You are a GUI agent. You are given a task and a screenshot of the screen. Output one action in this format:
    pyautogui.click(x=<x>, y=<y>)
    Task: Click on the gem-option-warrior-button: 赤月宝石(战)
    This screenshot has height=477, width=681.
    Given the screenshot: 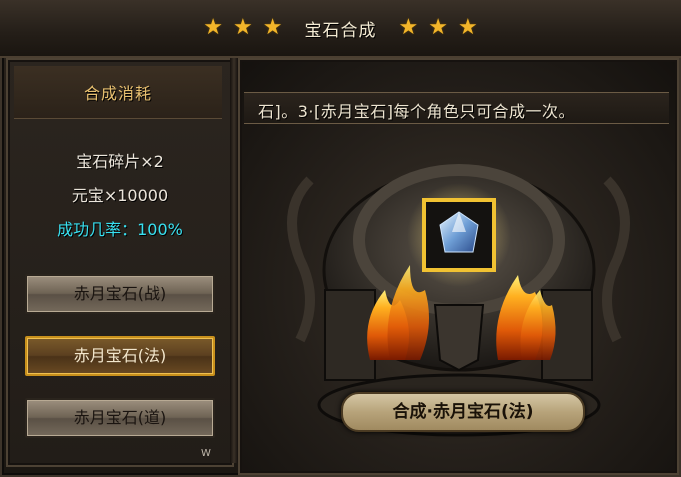 What is the action you would take?
    pyautogui.click(x=120, y=294)
    